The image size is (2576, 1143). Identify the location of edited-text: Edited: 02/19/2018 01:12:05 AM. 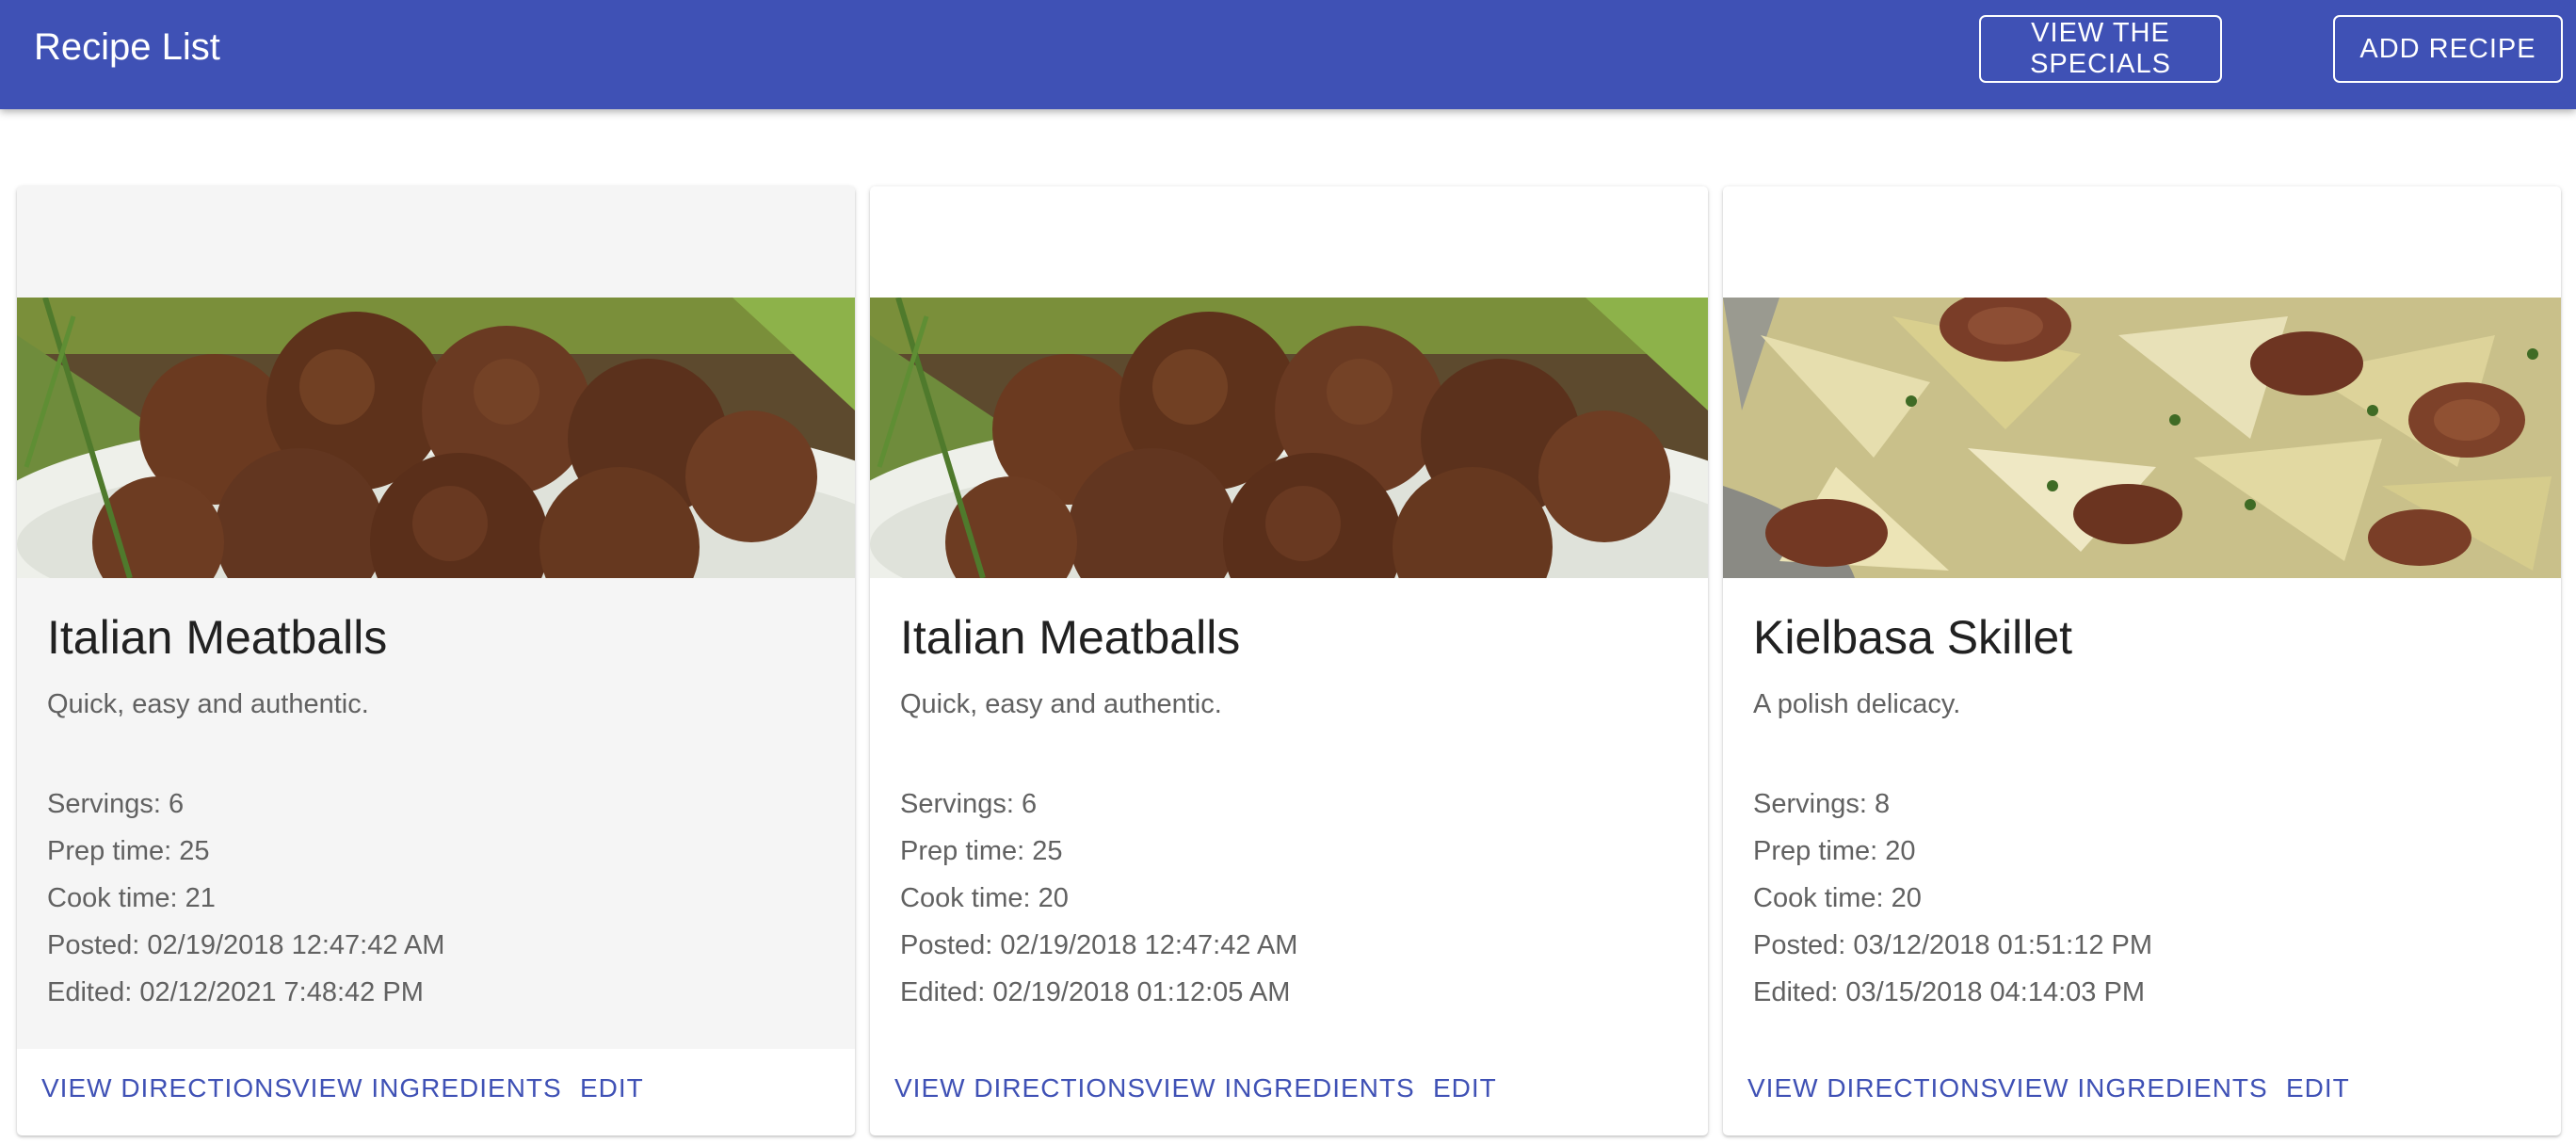
(1095, 992).